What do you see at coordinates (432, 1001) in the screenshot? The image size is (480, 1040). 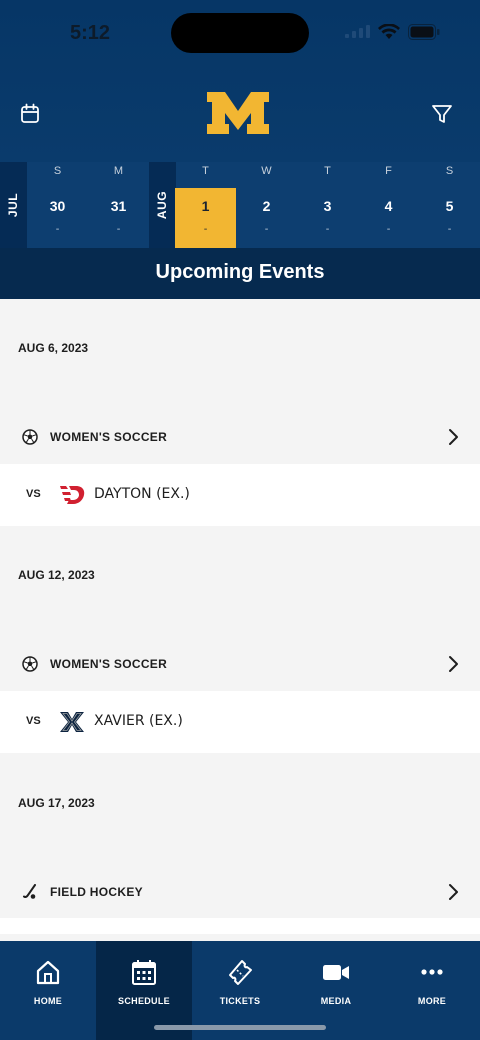 I see `tab-label: MORE` at bounding box center [432, 1001].